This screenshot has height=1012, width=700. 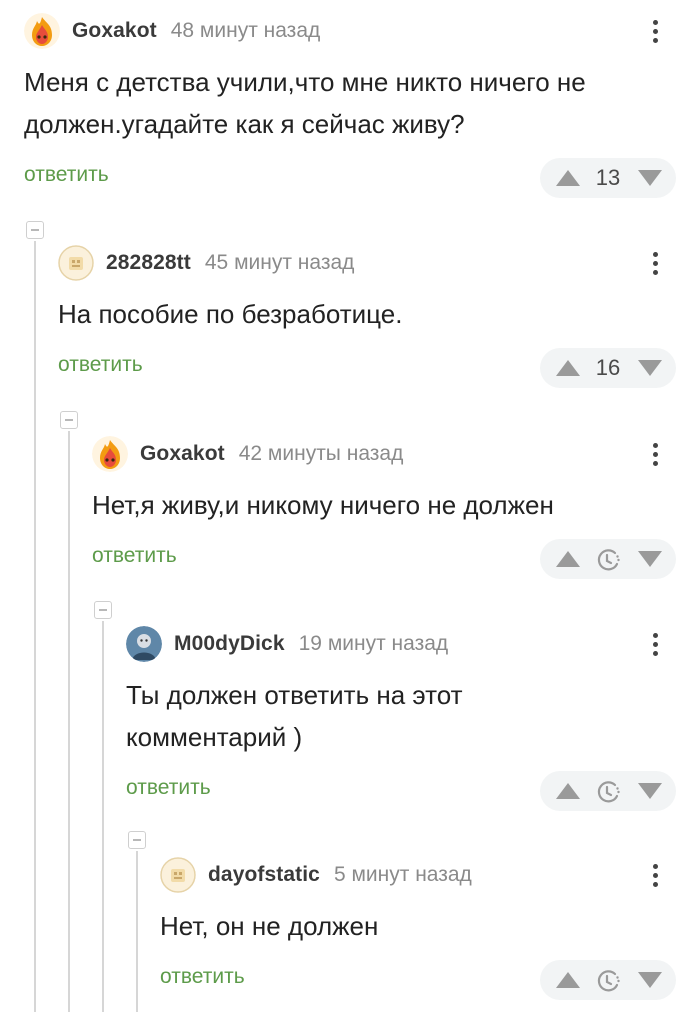 I want to click on comment-author: 282828tt, so click(x=148, y=263).